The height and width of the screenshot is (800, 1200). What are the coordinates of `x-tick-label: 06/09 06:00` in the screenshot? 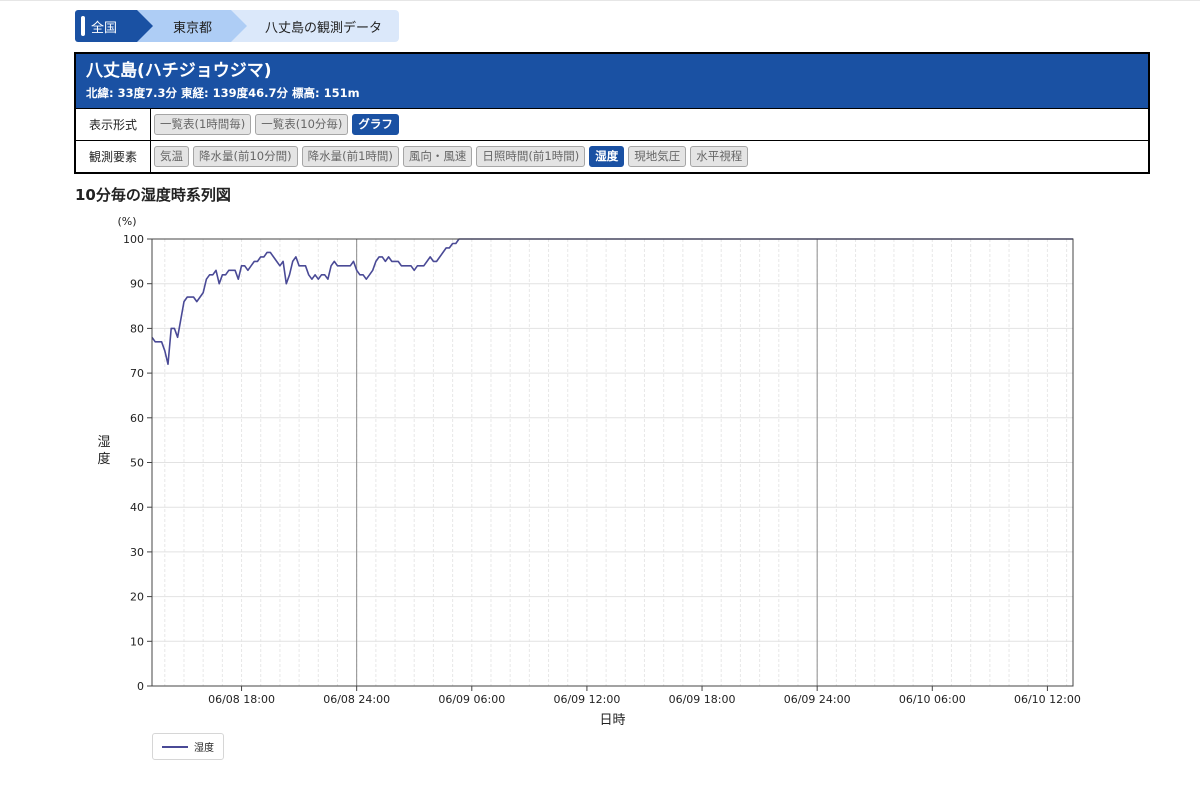 It's located at (471, 699).